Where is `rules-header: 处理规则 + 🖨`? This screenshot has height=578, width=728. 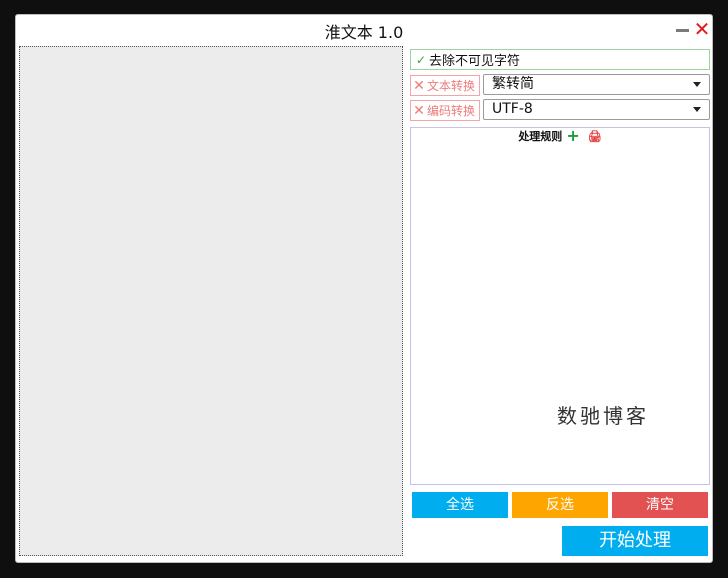
rules-header: 处理规则 + 🖨 is located at coordinates (560, 136).